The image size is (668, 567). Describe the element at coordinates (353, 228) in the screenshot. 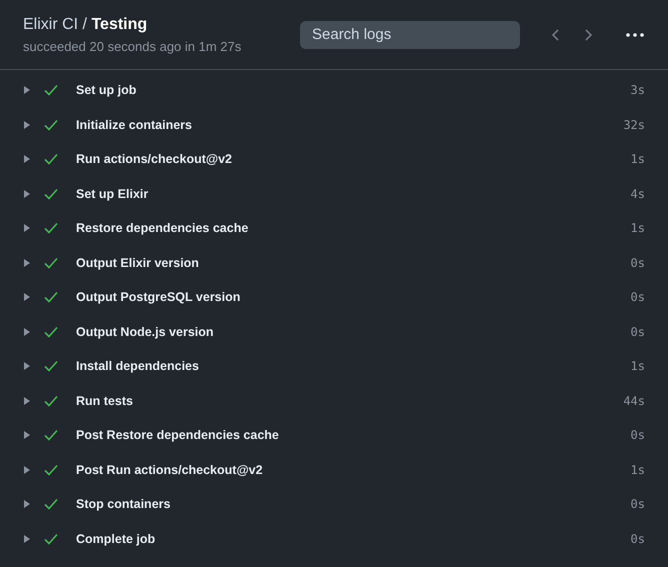

I see `step-name: Restore dependencies cache` at that location.